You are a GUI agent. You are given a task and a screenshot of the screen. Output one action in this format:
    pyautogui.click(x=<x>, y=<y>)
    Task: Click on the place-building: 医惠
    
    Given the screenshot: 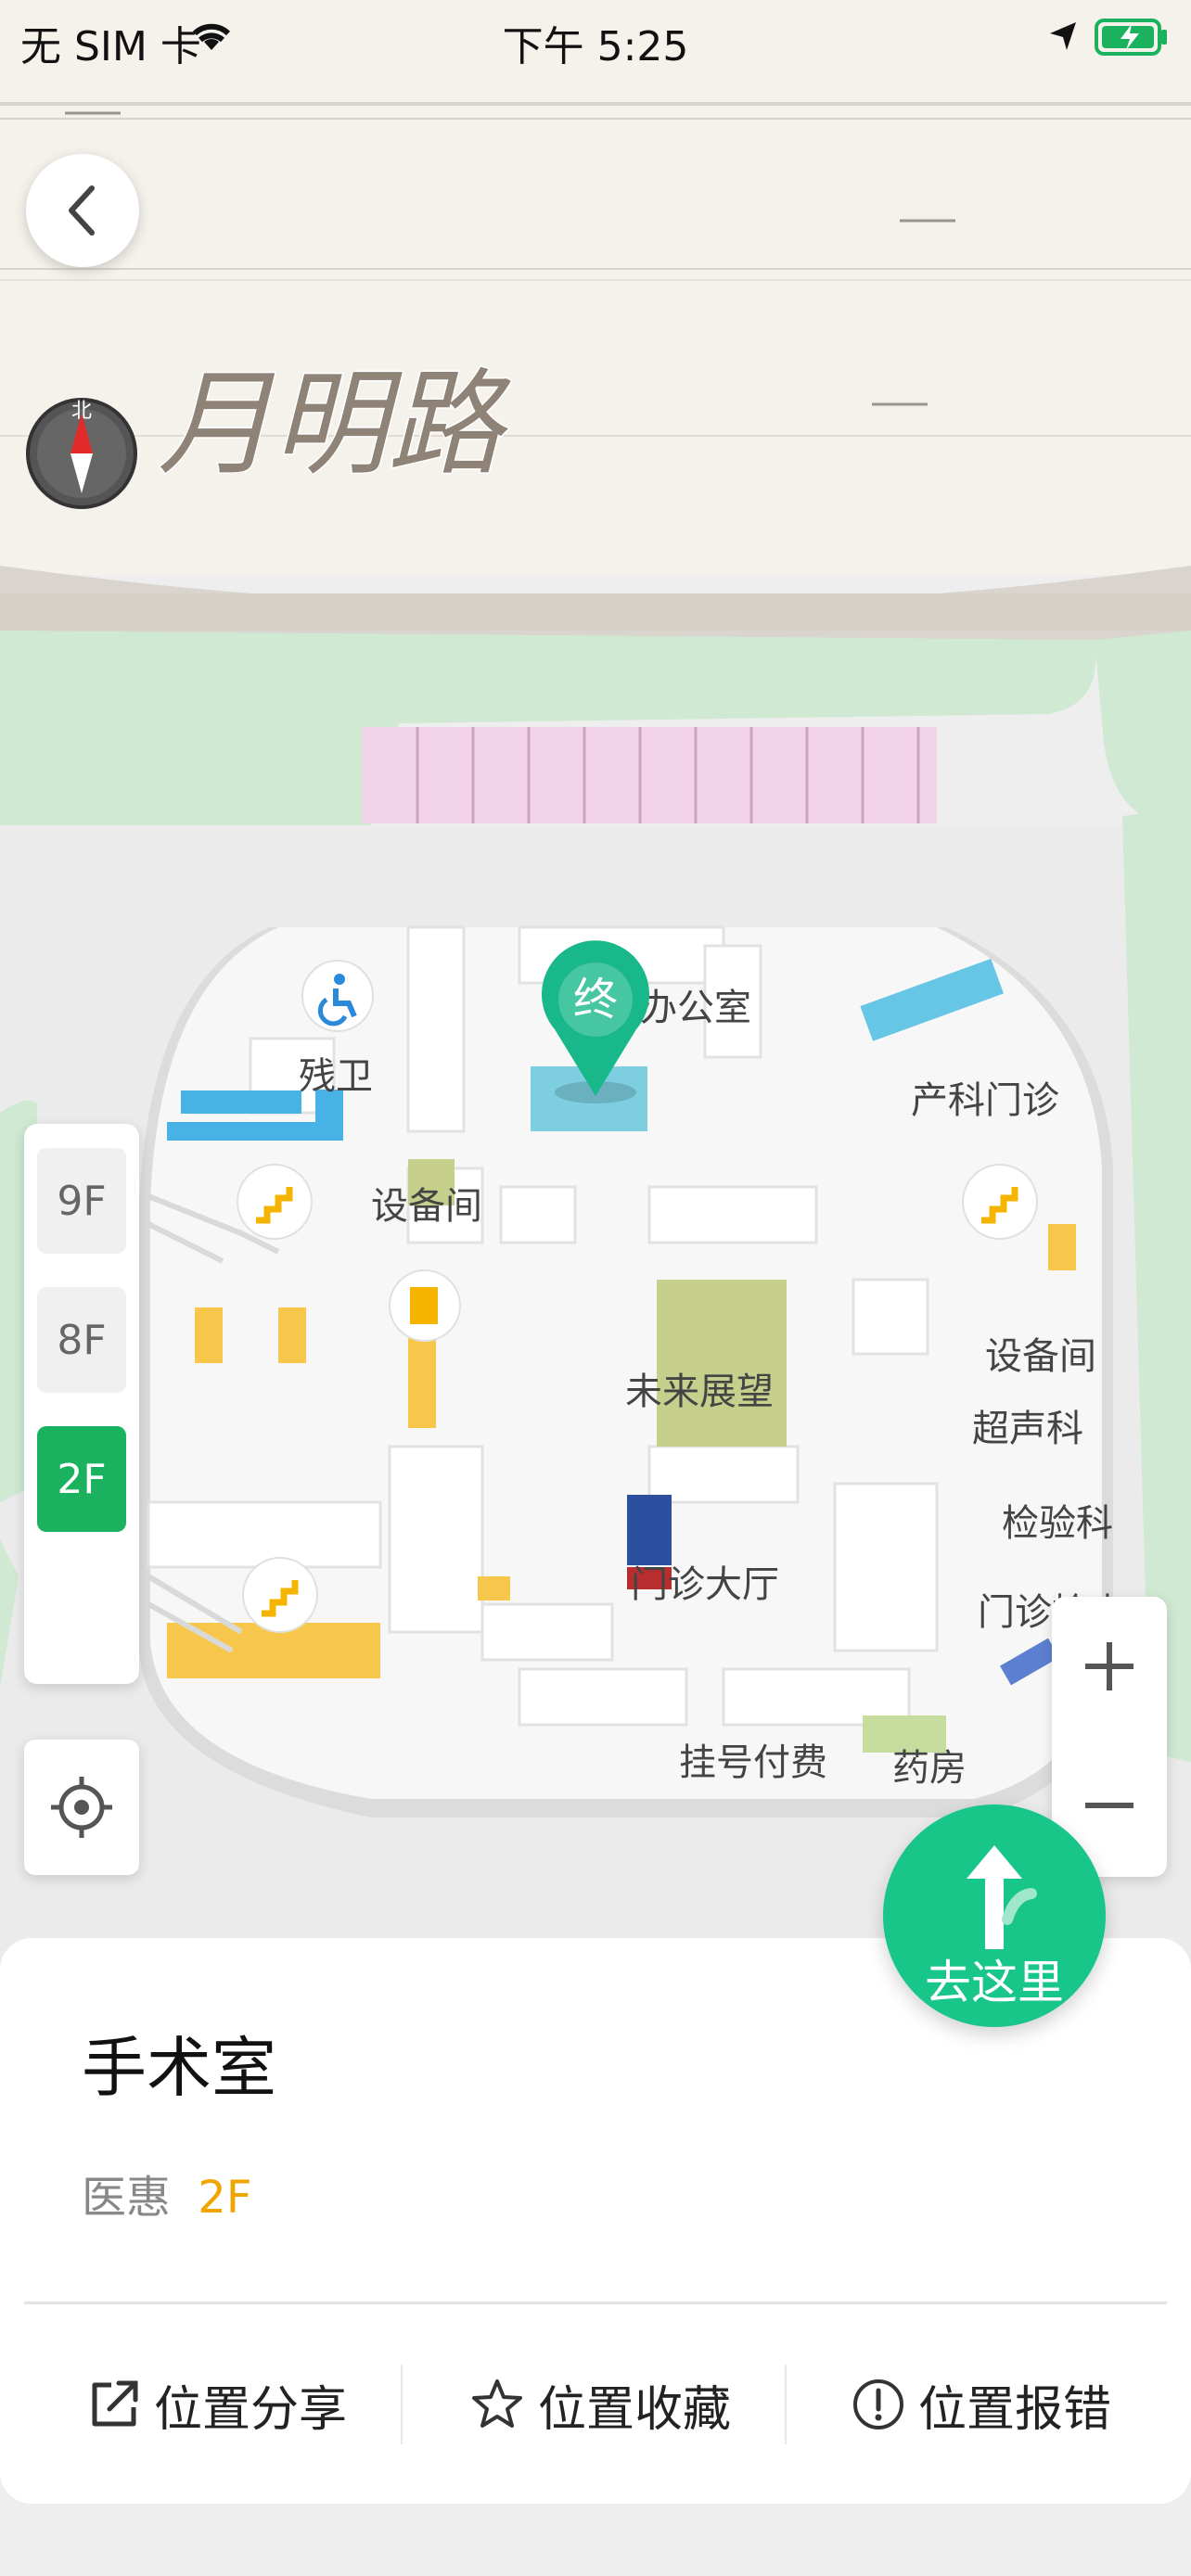 What is the action you would take?
    pyautogui.click(x=127, y=2198)
    